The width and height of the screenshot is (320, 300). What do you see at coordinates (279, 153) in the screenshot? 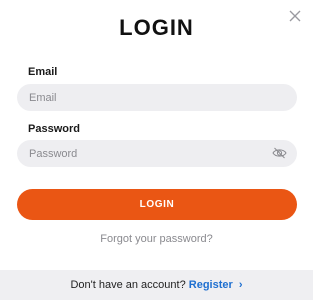
I see `eye-icon` at bounding box center [279, 153].